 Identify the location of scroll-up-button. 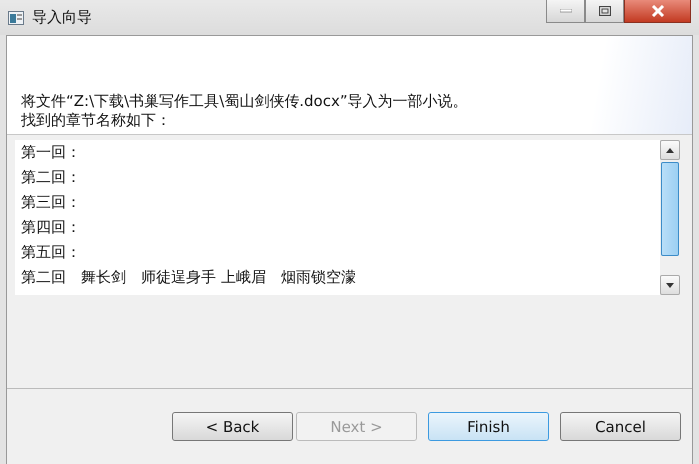
(670, 150).